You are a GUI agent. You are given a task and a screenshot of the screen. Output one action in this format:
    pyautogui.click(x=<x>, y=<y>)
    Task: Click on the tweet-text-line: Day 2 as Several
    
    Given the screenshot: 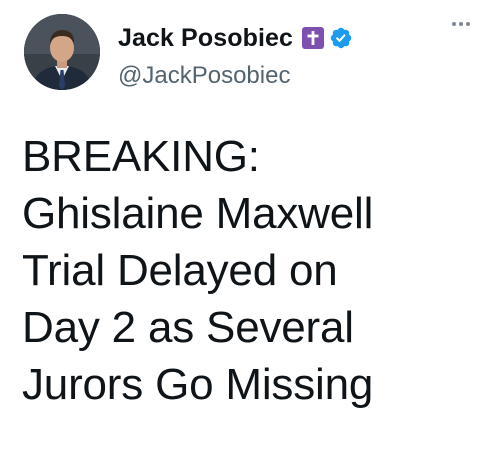 What is the action you would take?
    pyautogui.click(x=188, y=327)
    